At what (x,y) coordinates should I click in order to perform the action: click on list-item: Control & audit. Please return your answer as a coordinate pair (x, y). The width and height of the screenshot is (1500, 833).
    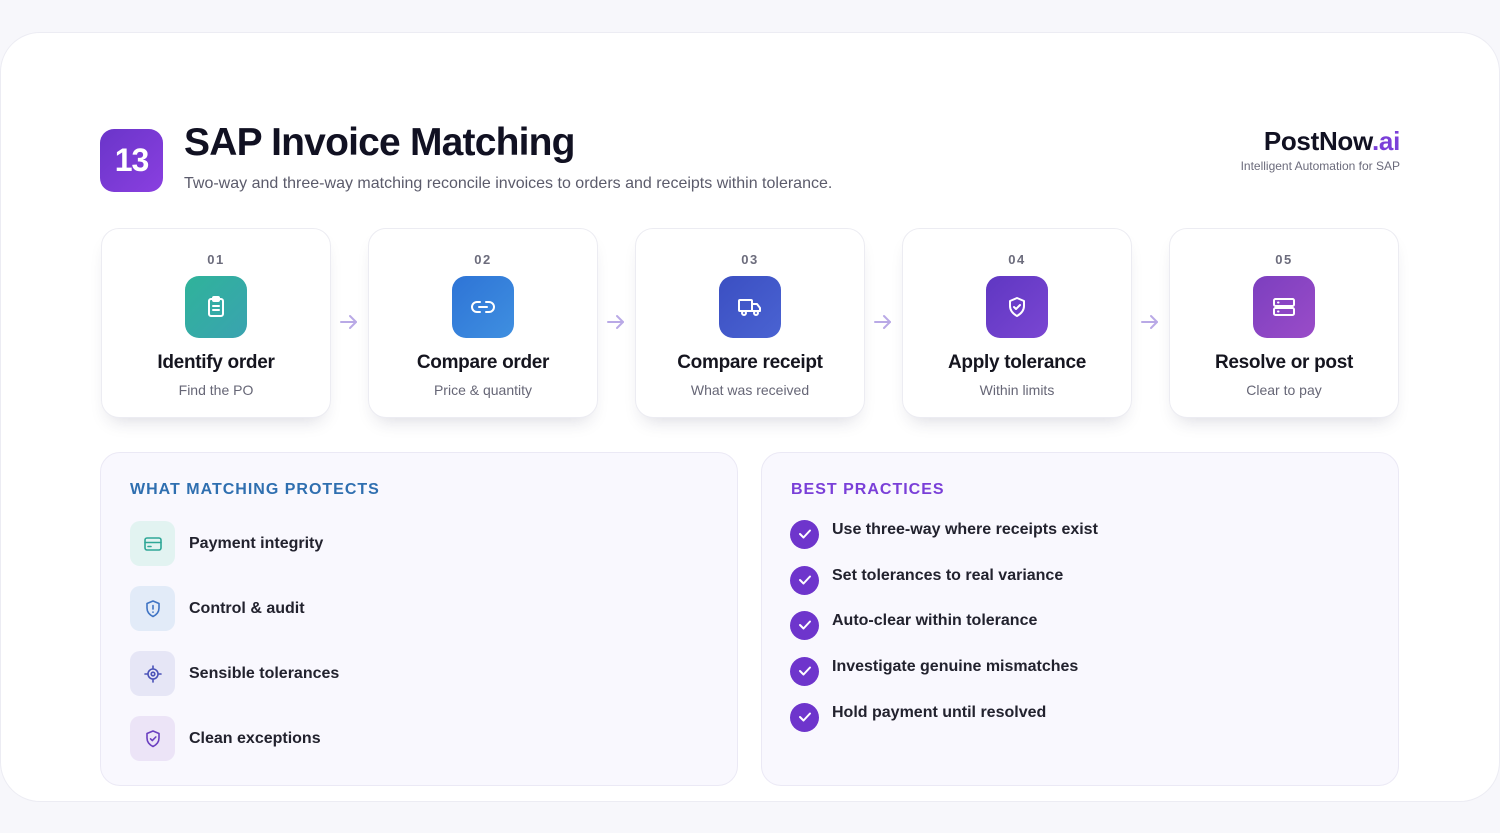
    Looking at the image, I should click on (217, 608).